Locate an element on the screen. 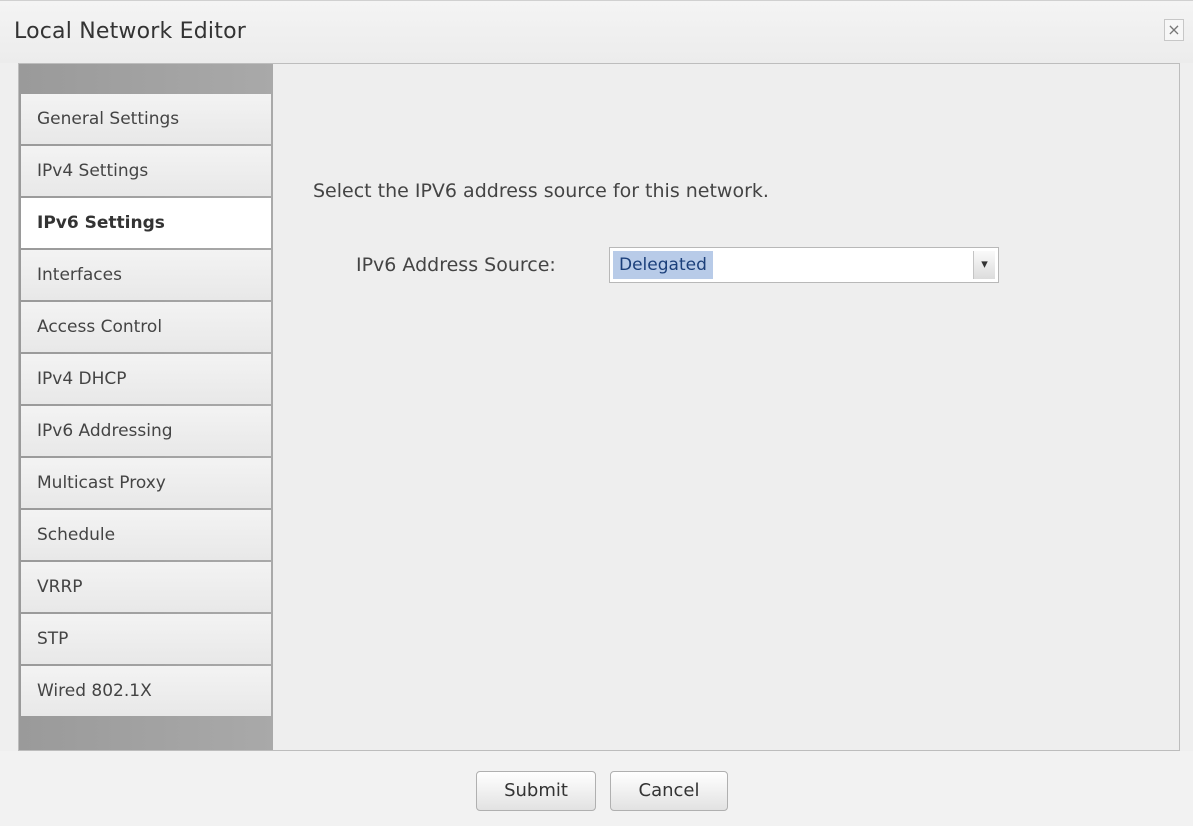  sidebar-item-ipv6-addressing: IPv6 Addressing is located at coordinates (146, 431).